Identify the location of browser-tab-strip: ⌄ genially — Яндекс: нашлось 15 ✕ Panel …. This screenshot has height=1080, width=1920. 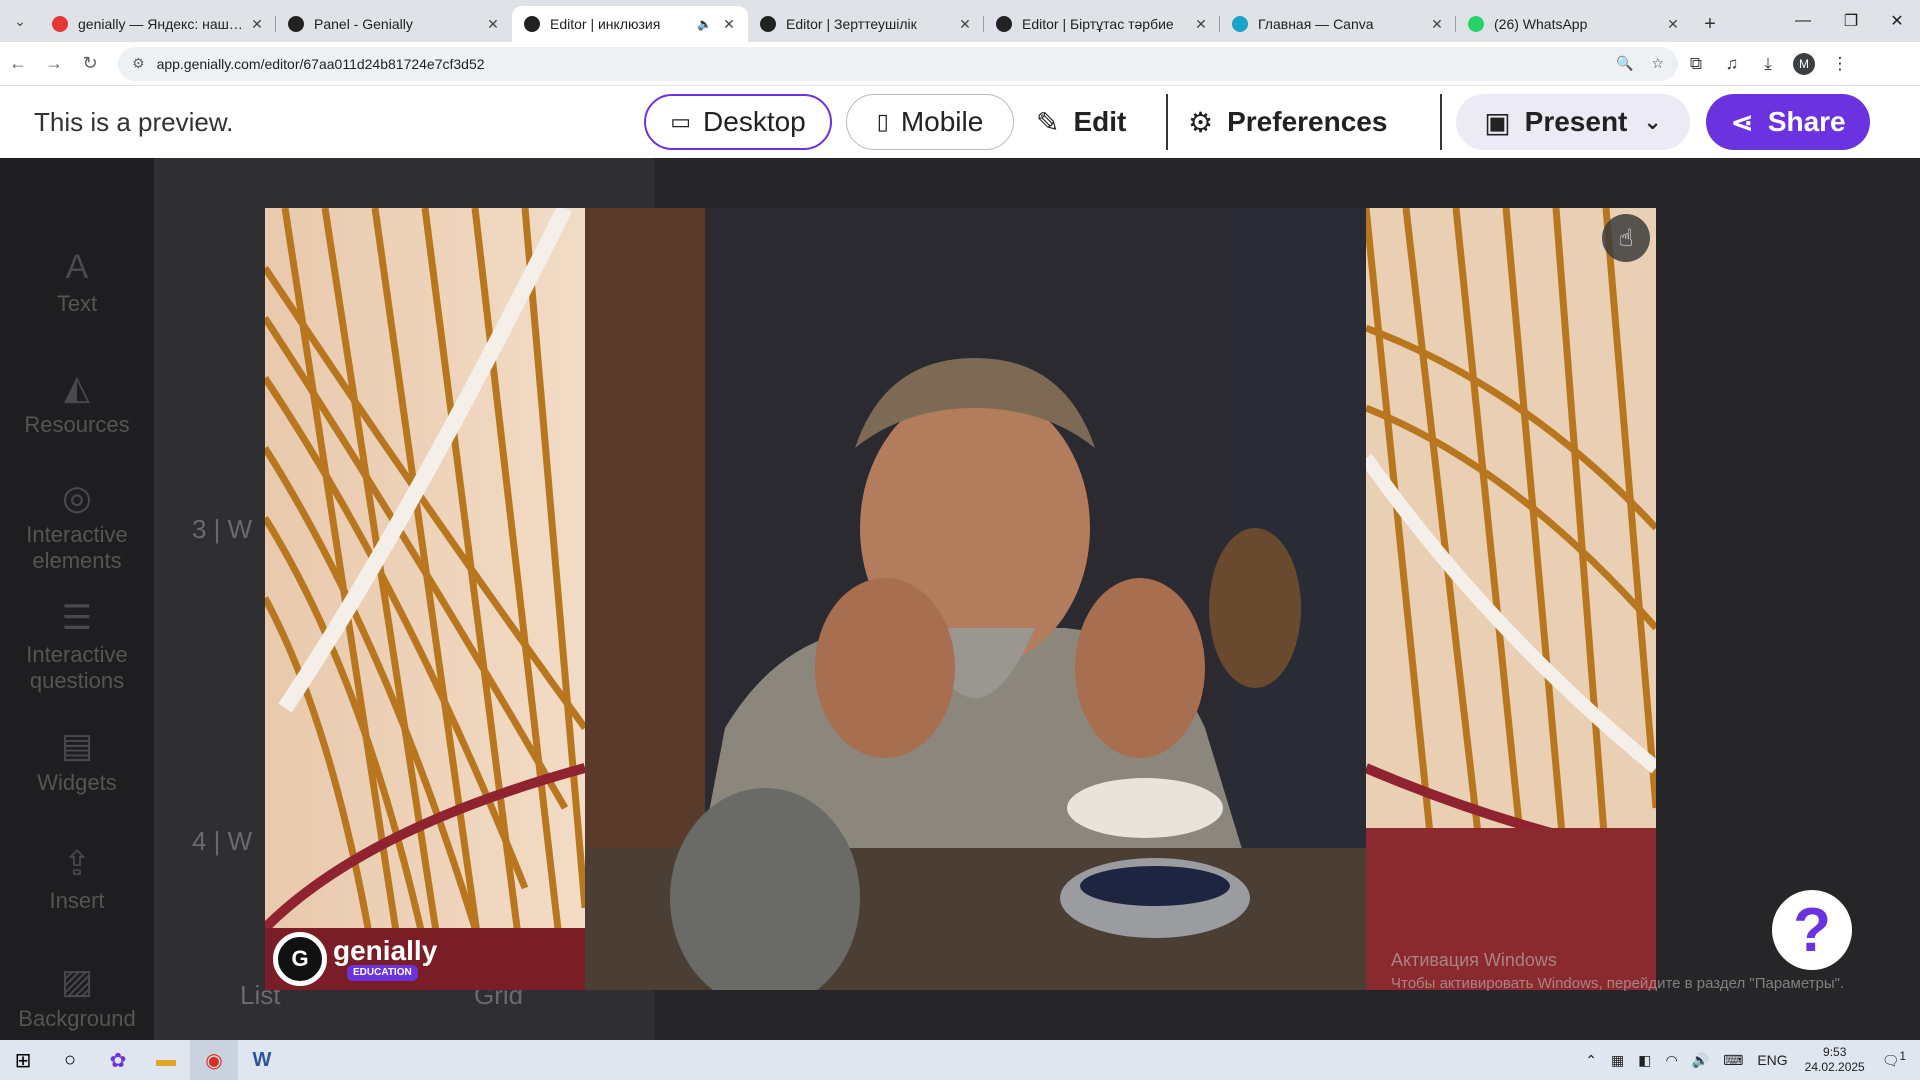
(960, 21).